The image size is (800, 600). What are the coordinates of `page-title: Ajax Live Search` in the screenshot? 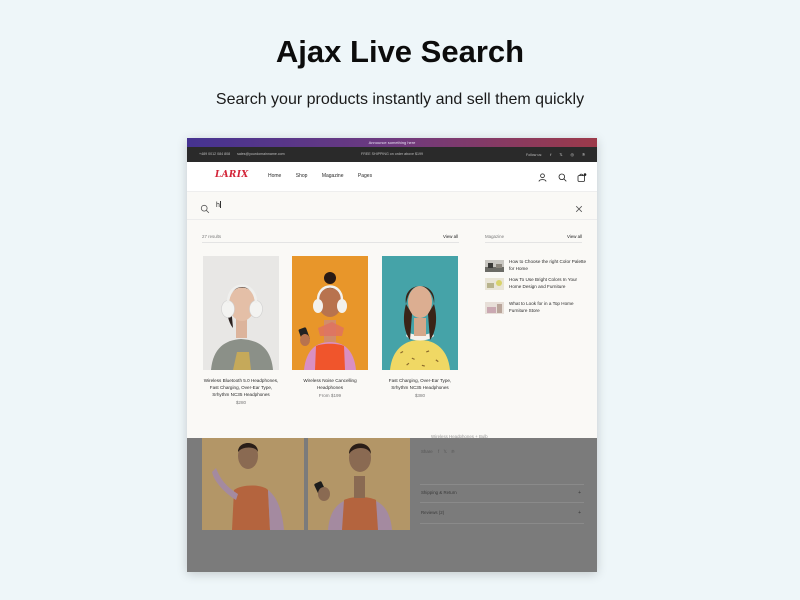 It's located at (400, 51).